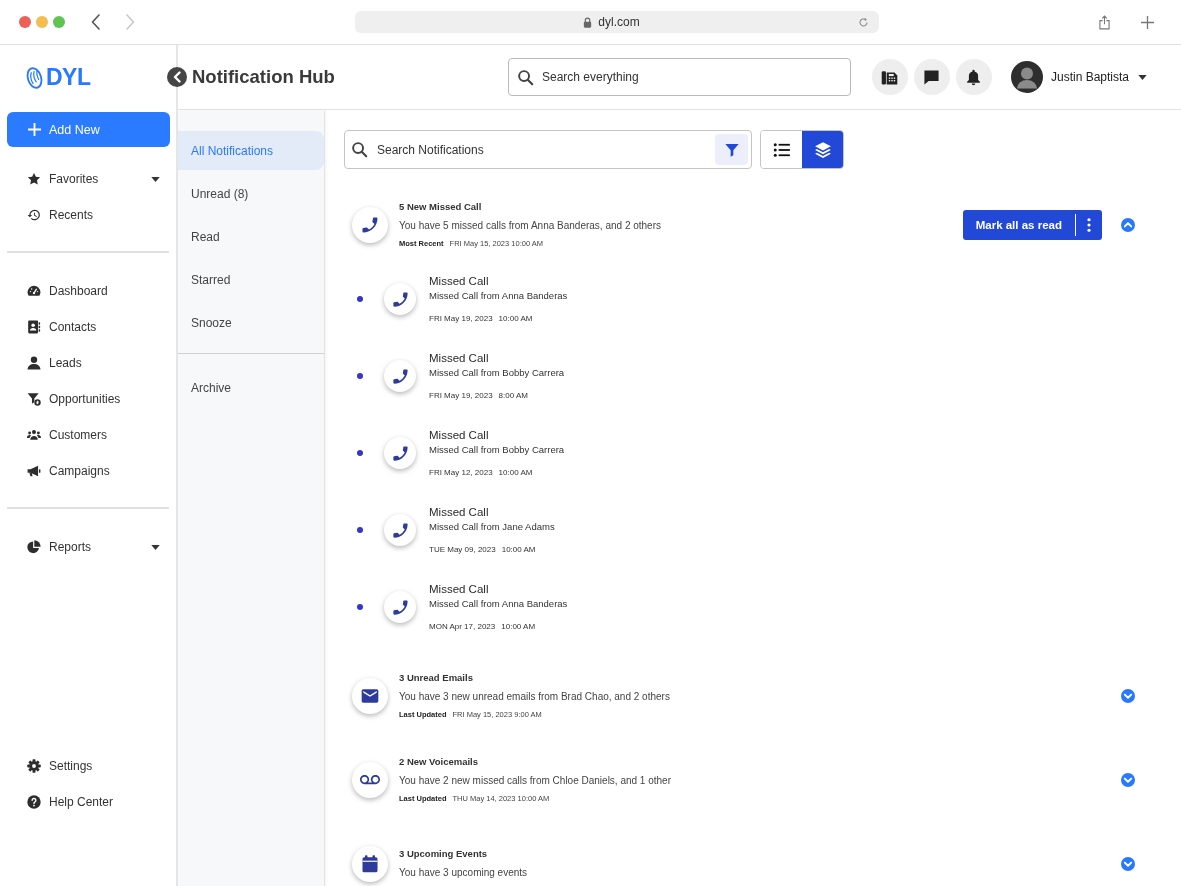 The width and height of the screenshot is (1181, 886). Describe the element at coordinates (251, 387) in the screenshot. I see `category-tab: Archive` at that location.